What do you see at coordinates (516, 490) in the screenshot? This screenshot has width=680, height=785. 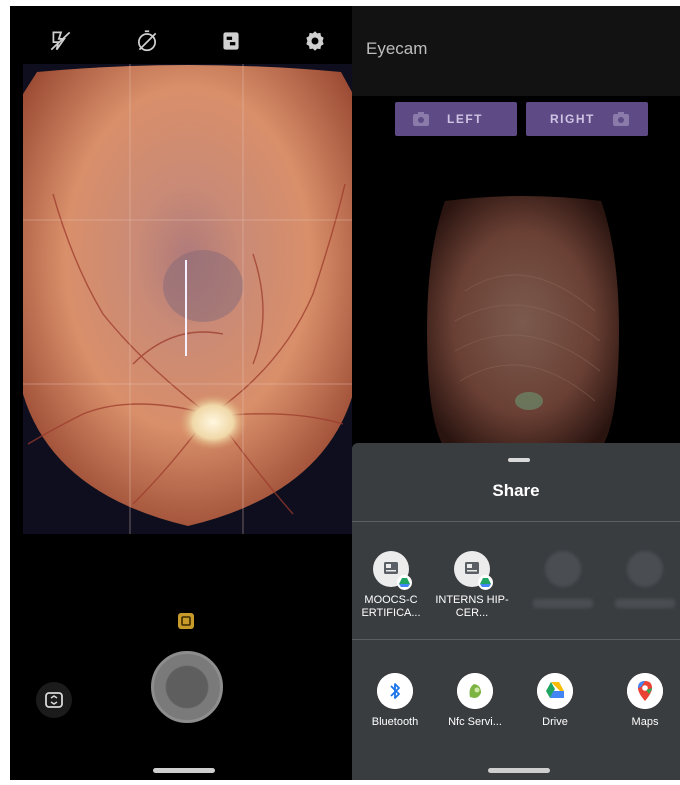 I see `share-title: Share` at bounding box center [516, 490].